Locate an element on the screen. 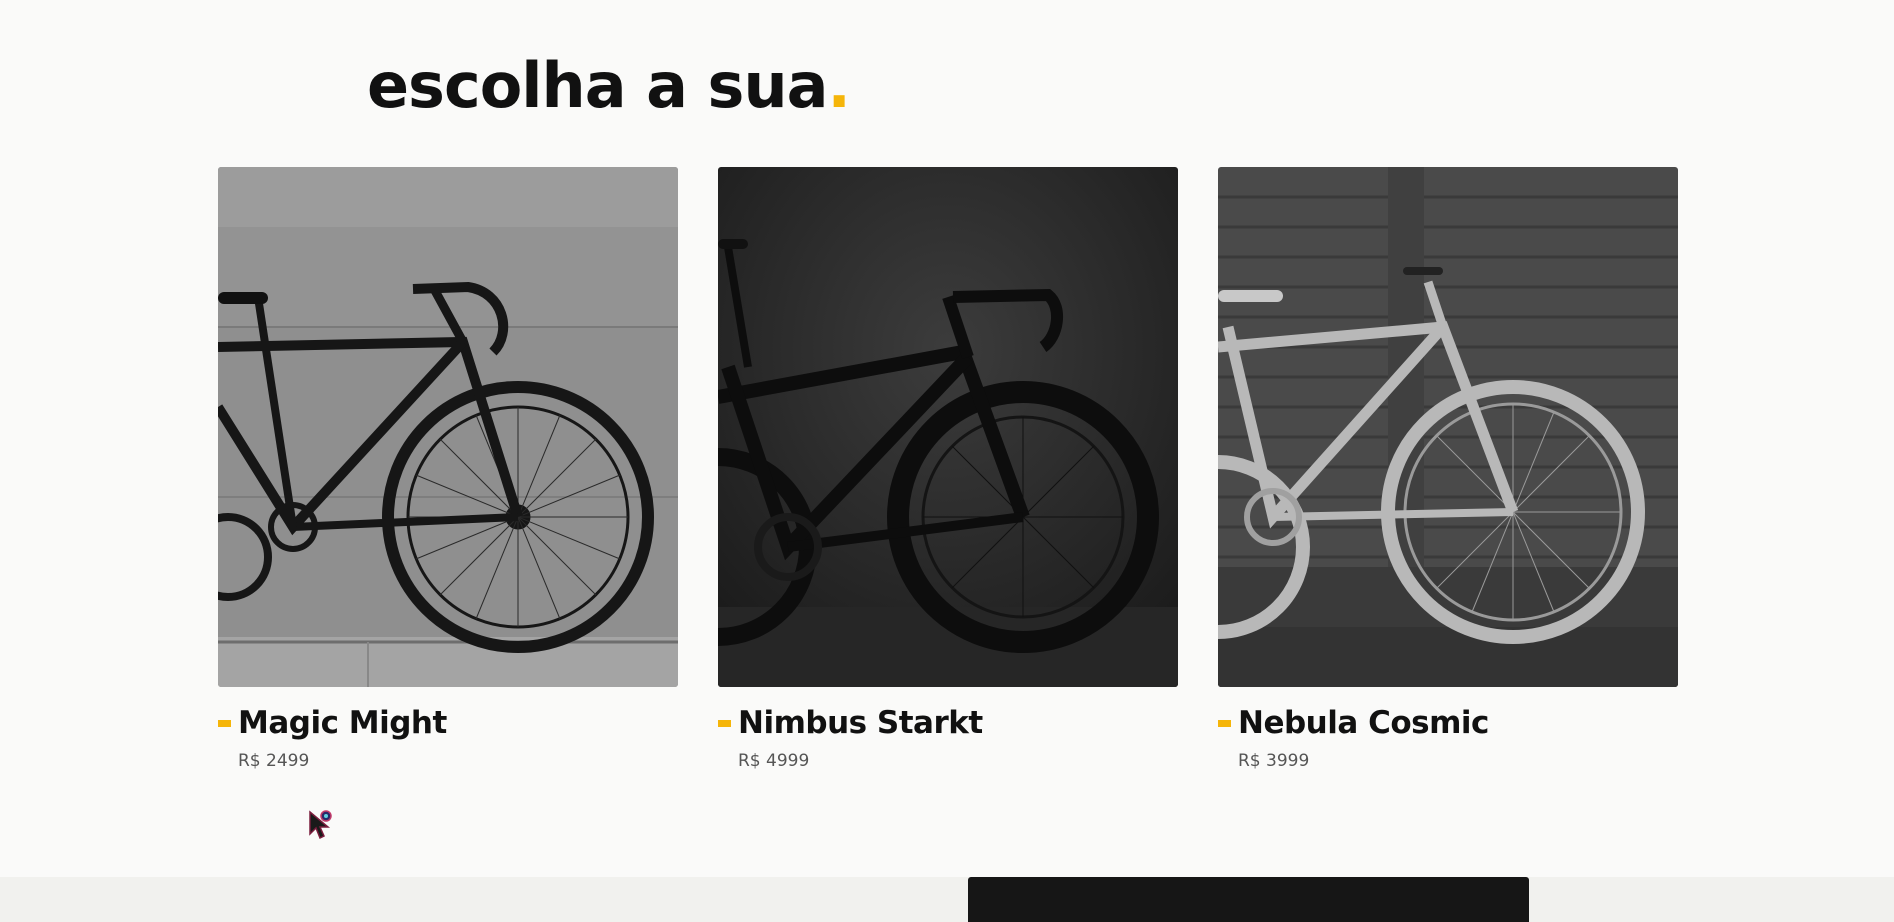  heading-text: escolha a sua is located at coordinates (597, 85).